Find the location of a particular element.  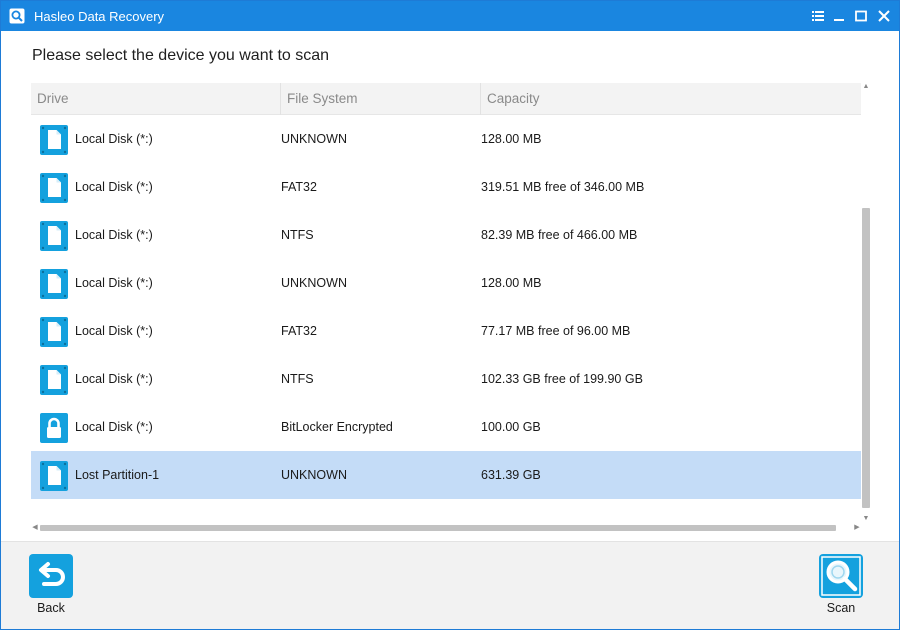

close-icon is located at coordinates (884, 16).